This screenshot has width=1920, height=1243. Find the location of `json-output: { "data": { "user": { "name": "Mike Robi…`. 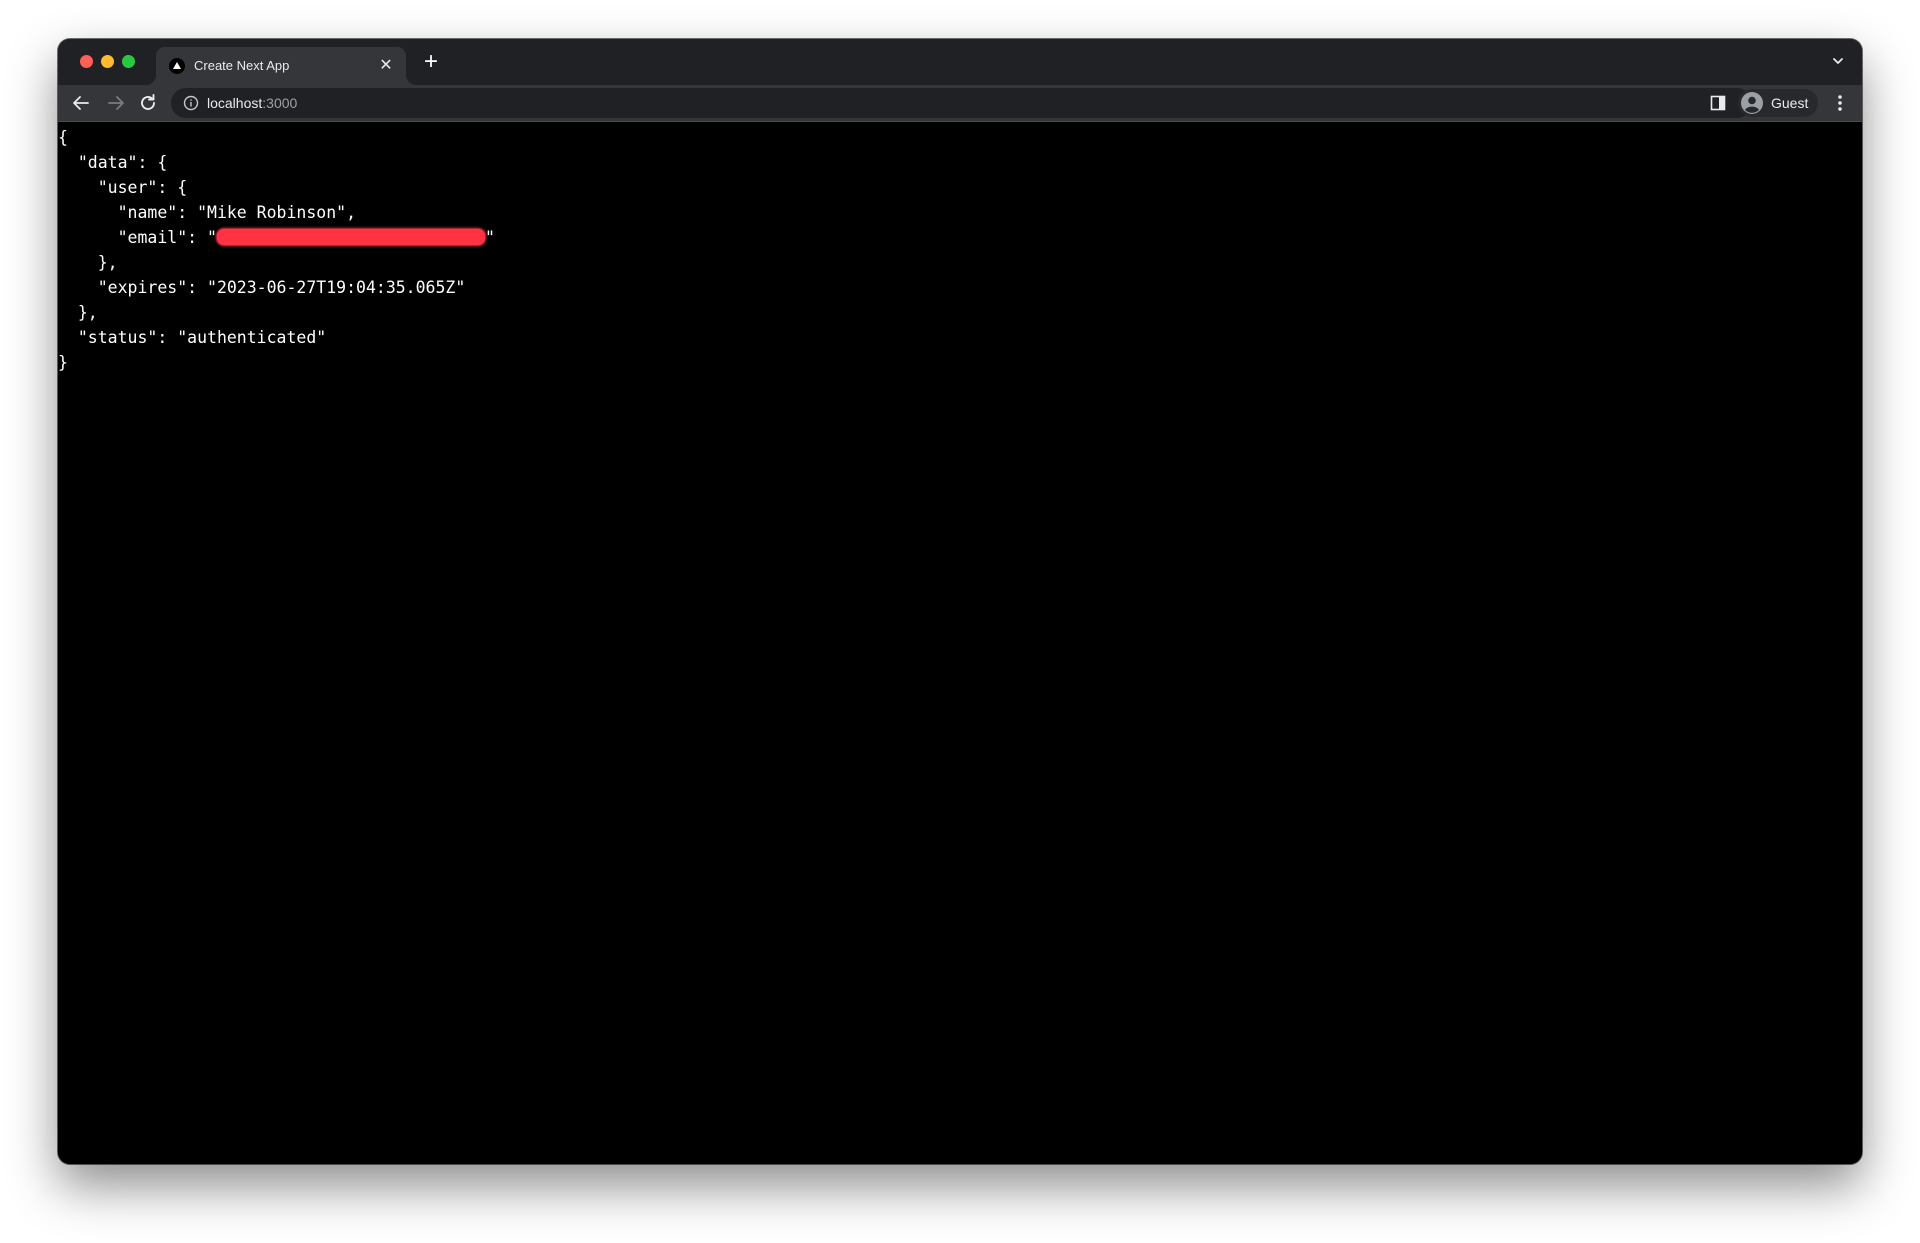

json-output: { "data": { "user": { "name": "Mike Robi… is located at coordinates (276, 250).